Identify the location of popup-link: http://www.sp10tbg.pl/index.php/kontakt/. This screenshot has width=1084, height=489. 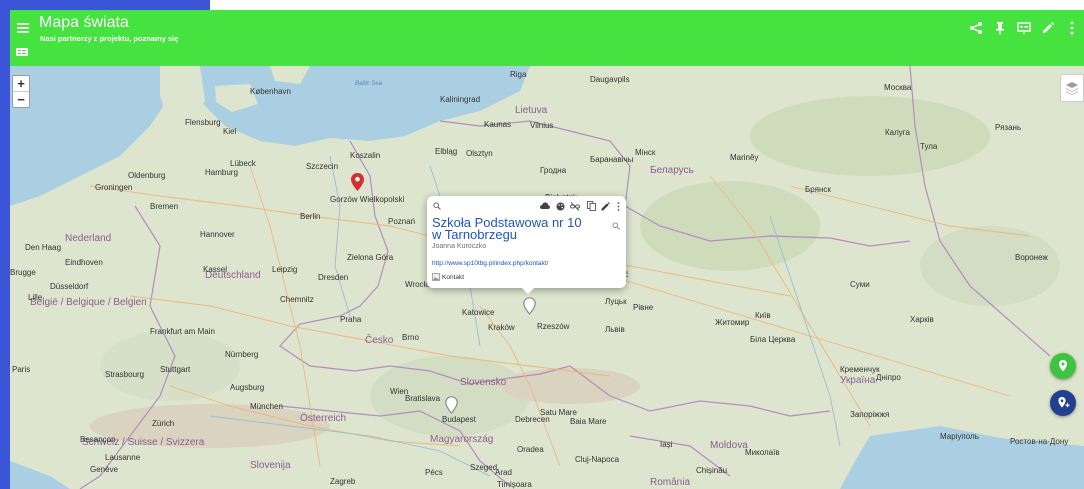
(490, 263).